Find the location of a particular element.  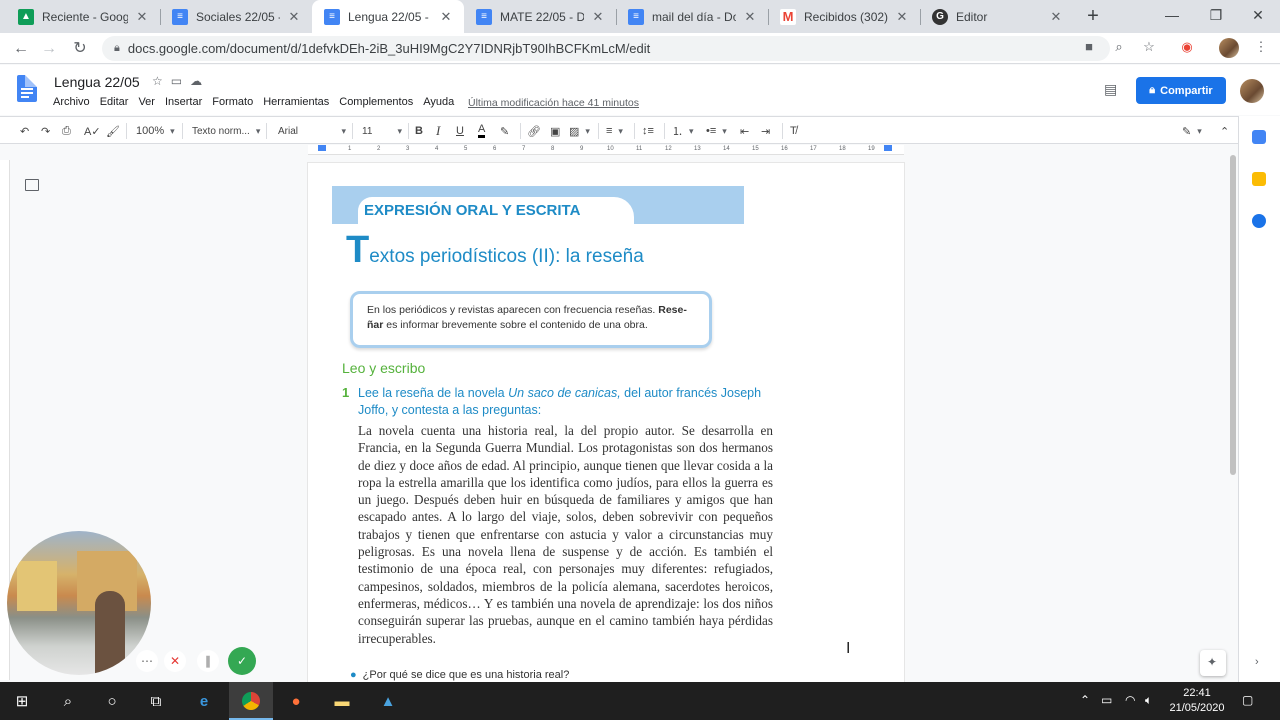

docs-logo-icon is located at coordinates (27, 88).